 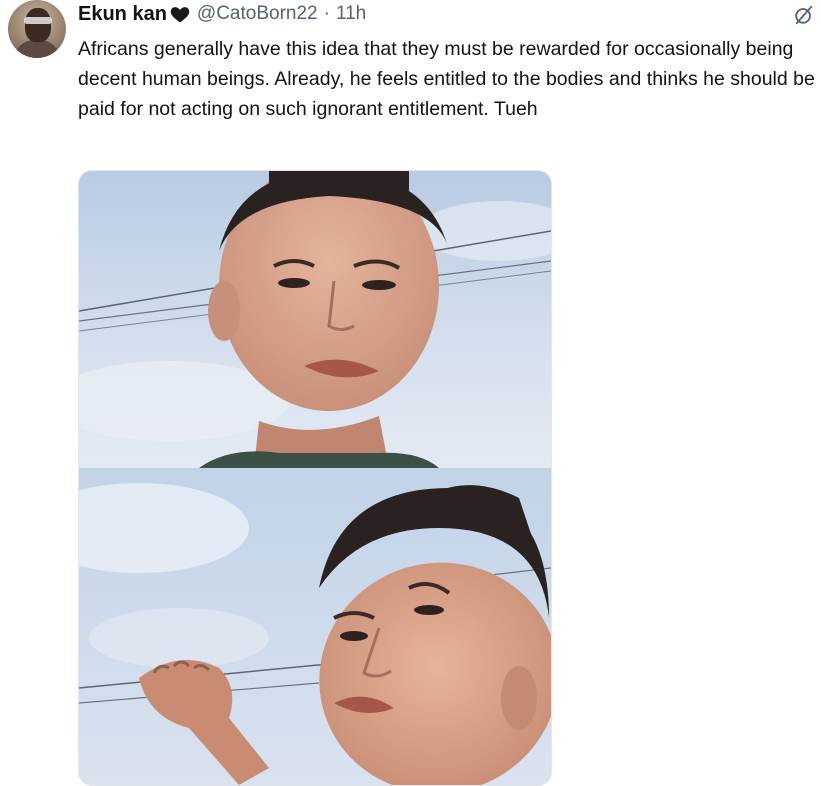 I want to click on avatar-glasses, so click(x=38, y=20).